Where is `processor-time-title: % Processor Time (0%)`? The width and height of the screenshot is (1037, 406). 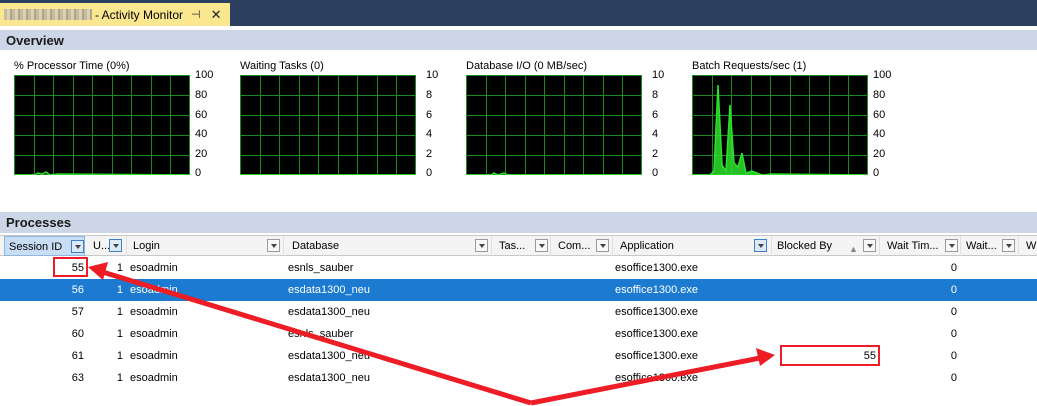
processor-time-title: % Processor Time (0%) is located at coordinates (72, 66).